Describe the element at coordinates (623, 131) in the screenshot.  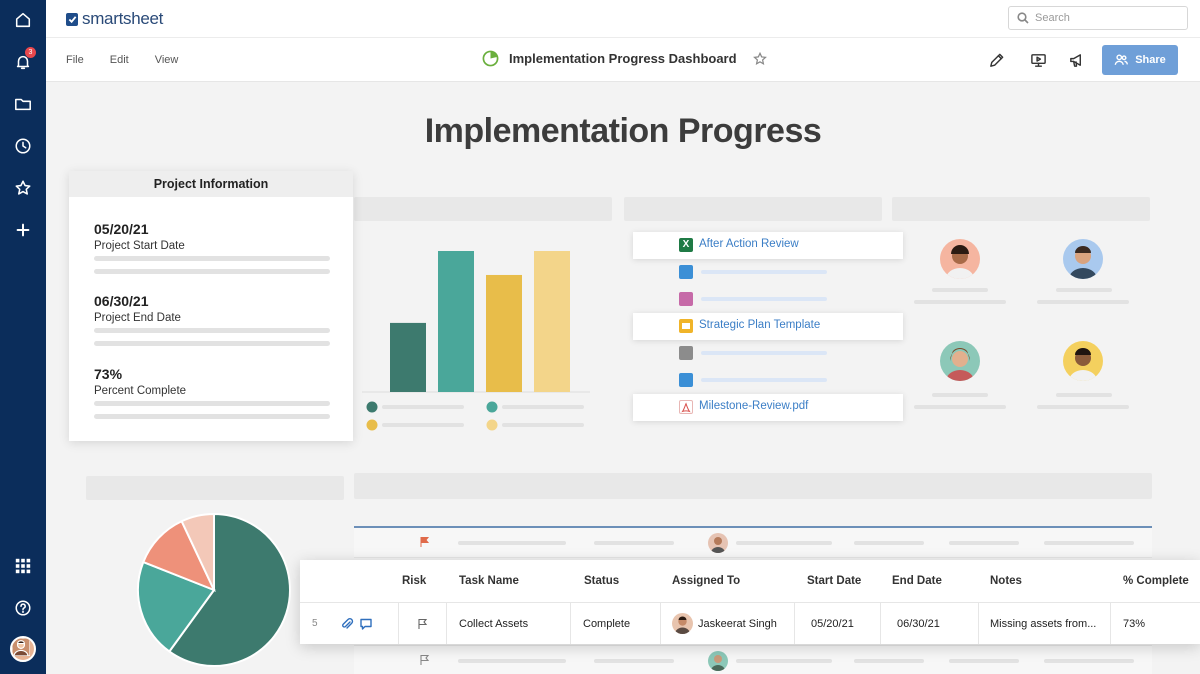
I see `dashboard-heading: Implementation Progress` at that location.